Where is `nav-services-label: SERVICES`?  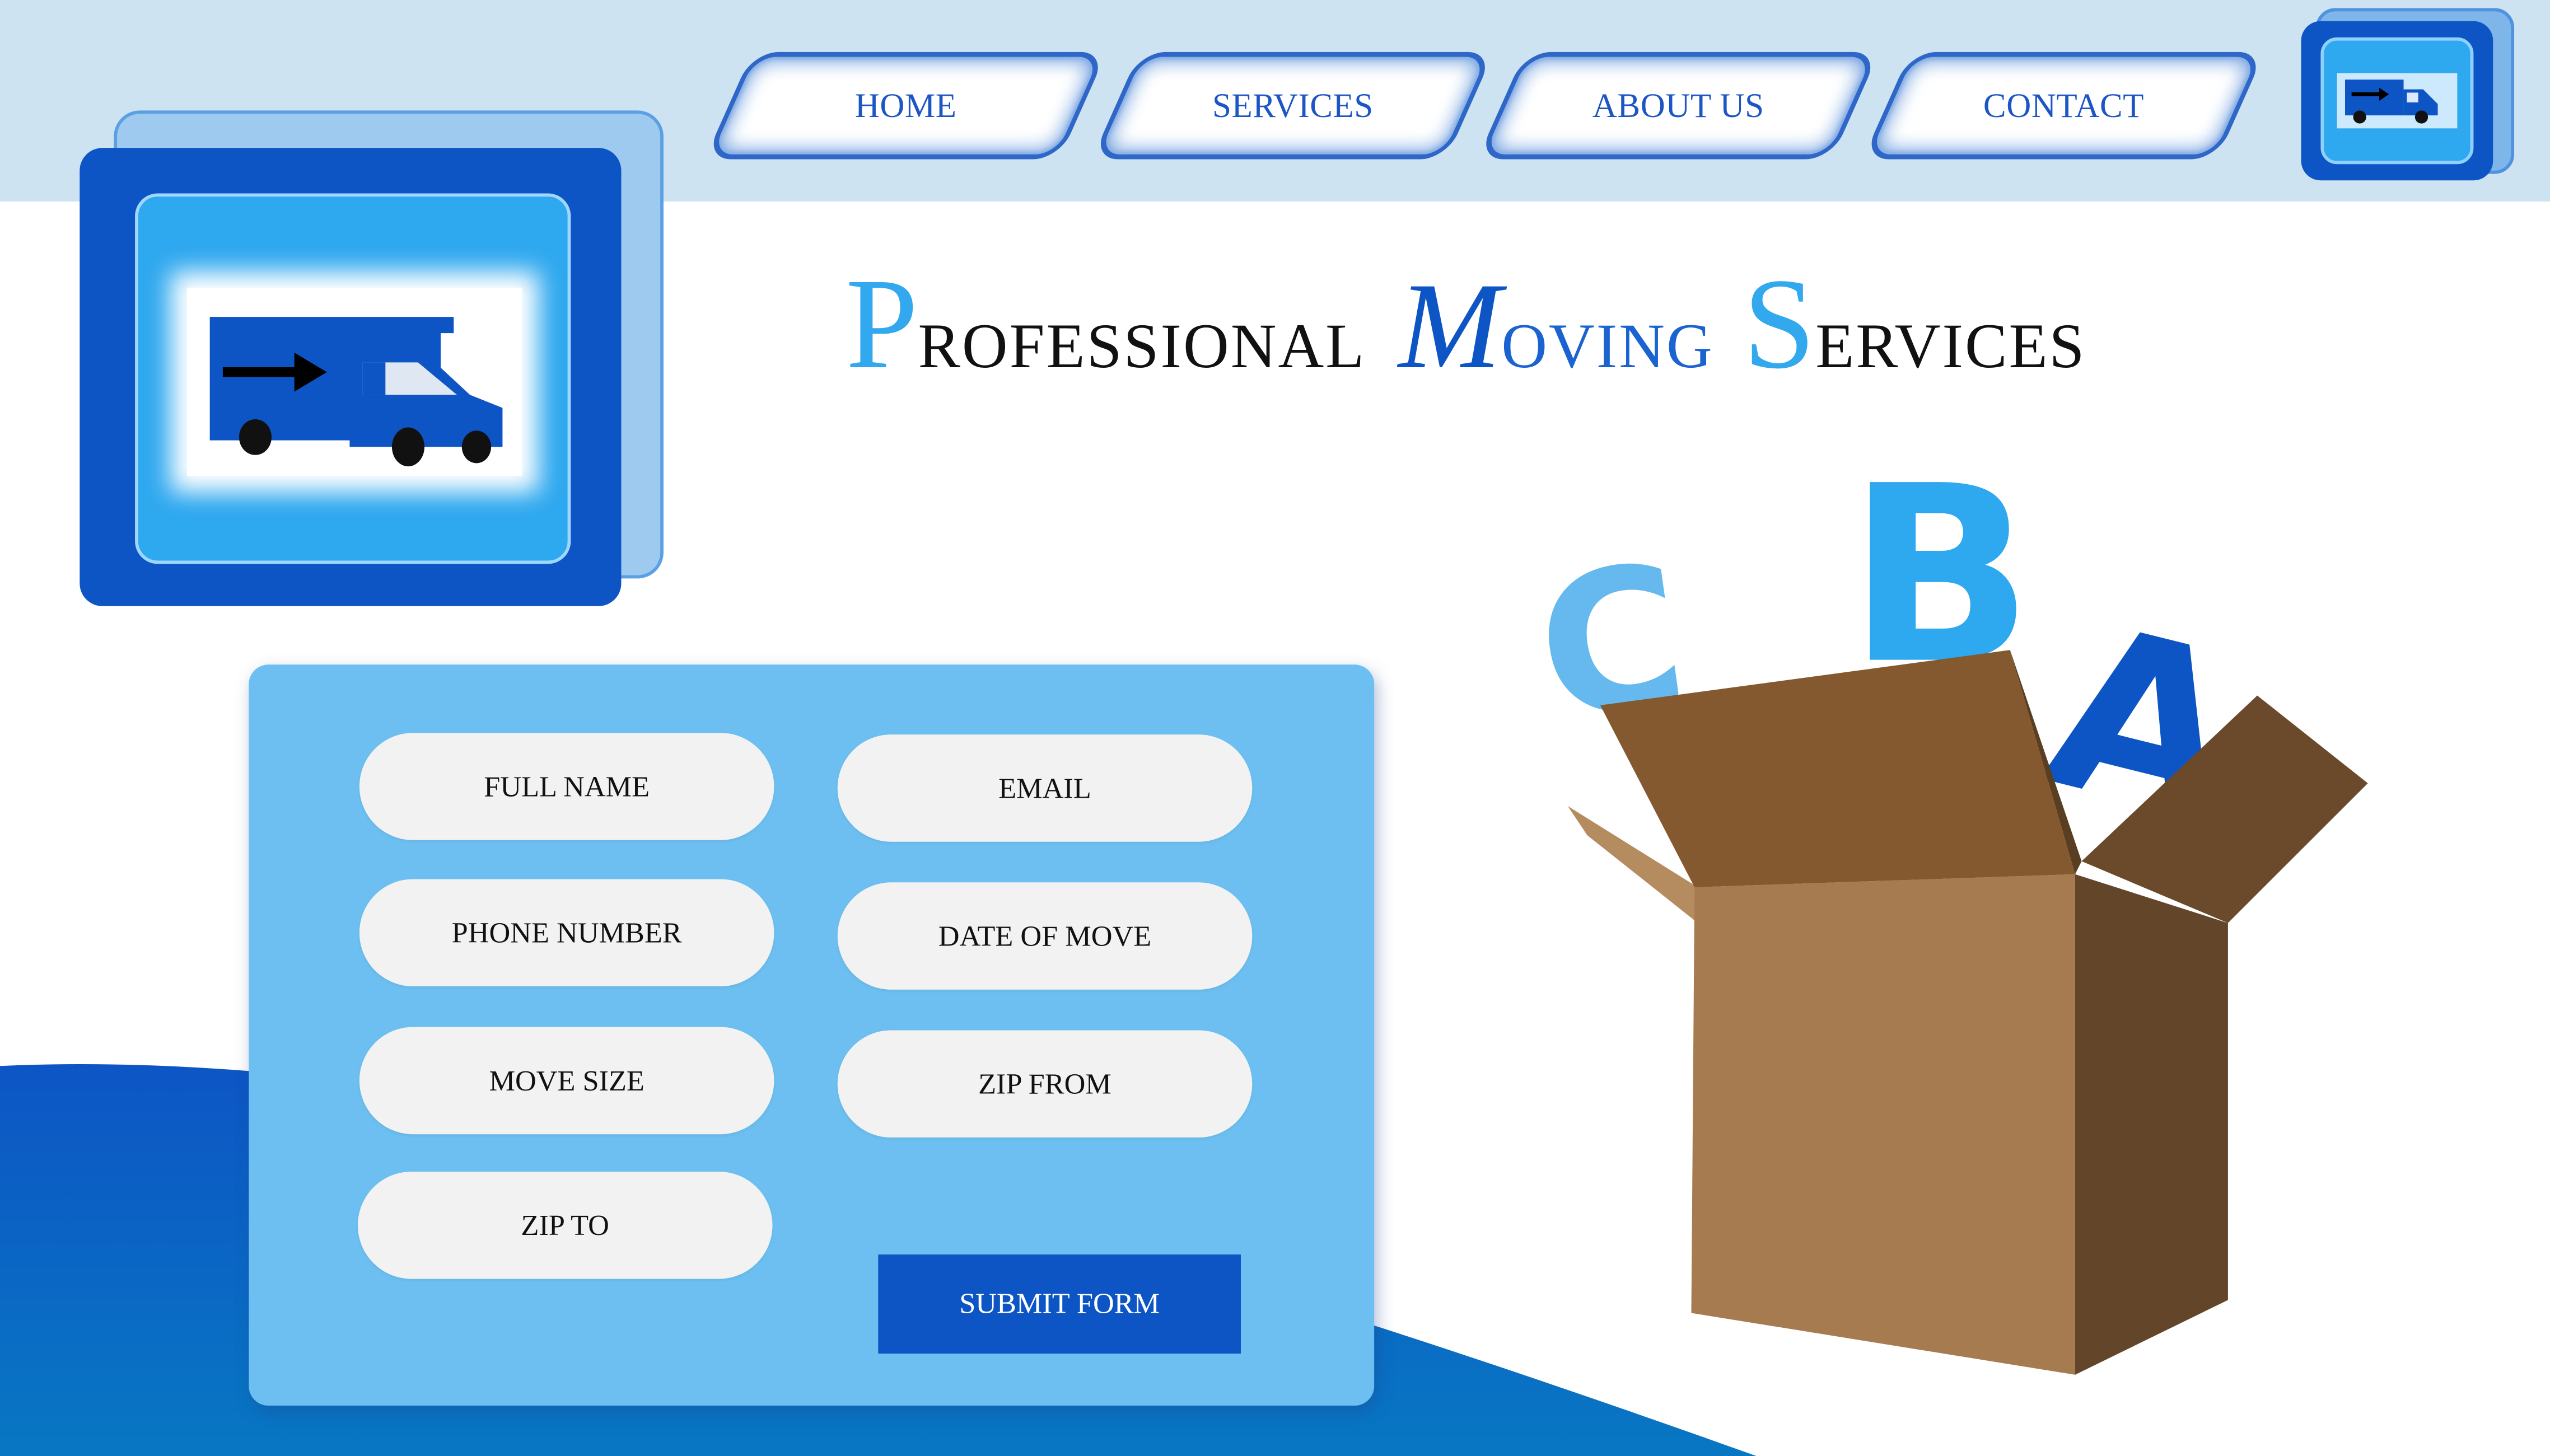 nav-services-label: SERVICES is located at coordinates (1293, 105).